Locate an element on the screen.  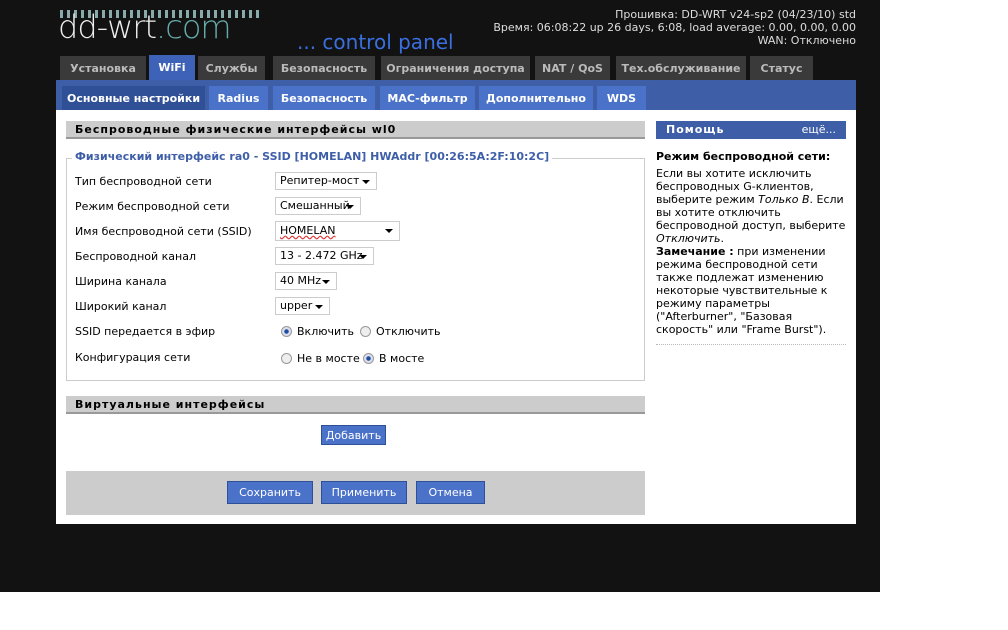
type-label: Тип беспроводной сети is located at coordinates (143, 181).